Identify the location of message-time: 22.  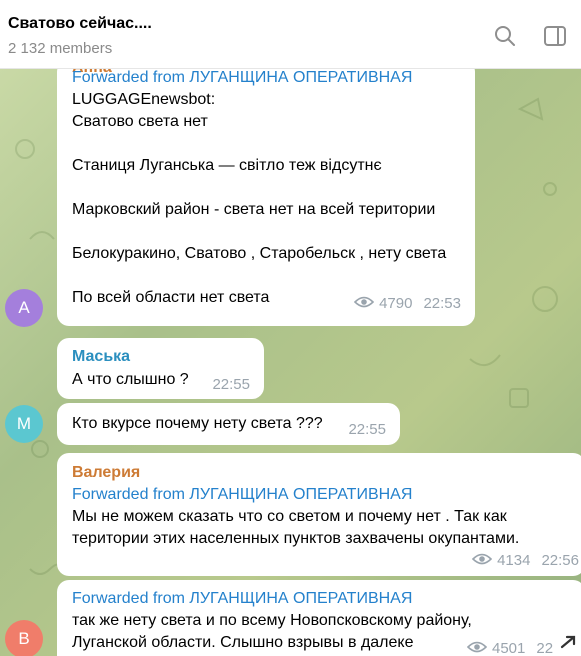
(545, 648).